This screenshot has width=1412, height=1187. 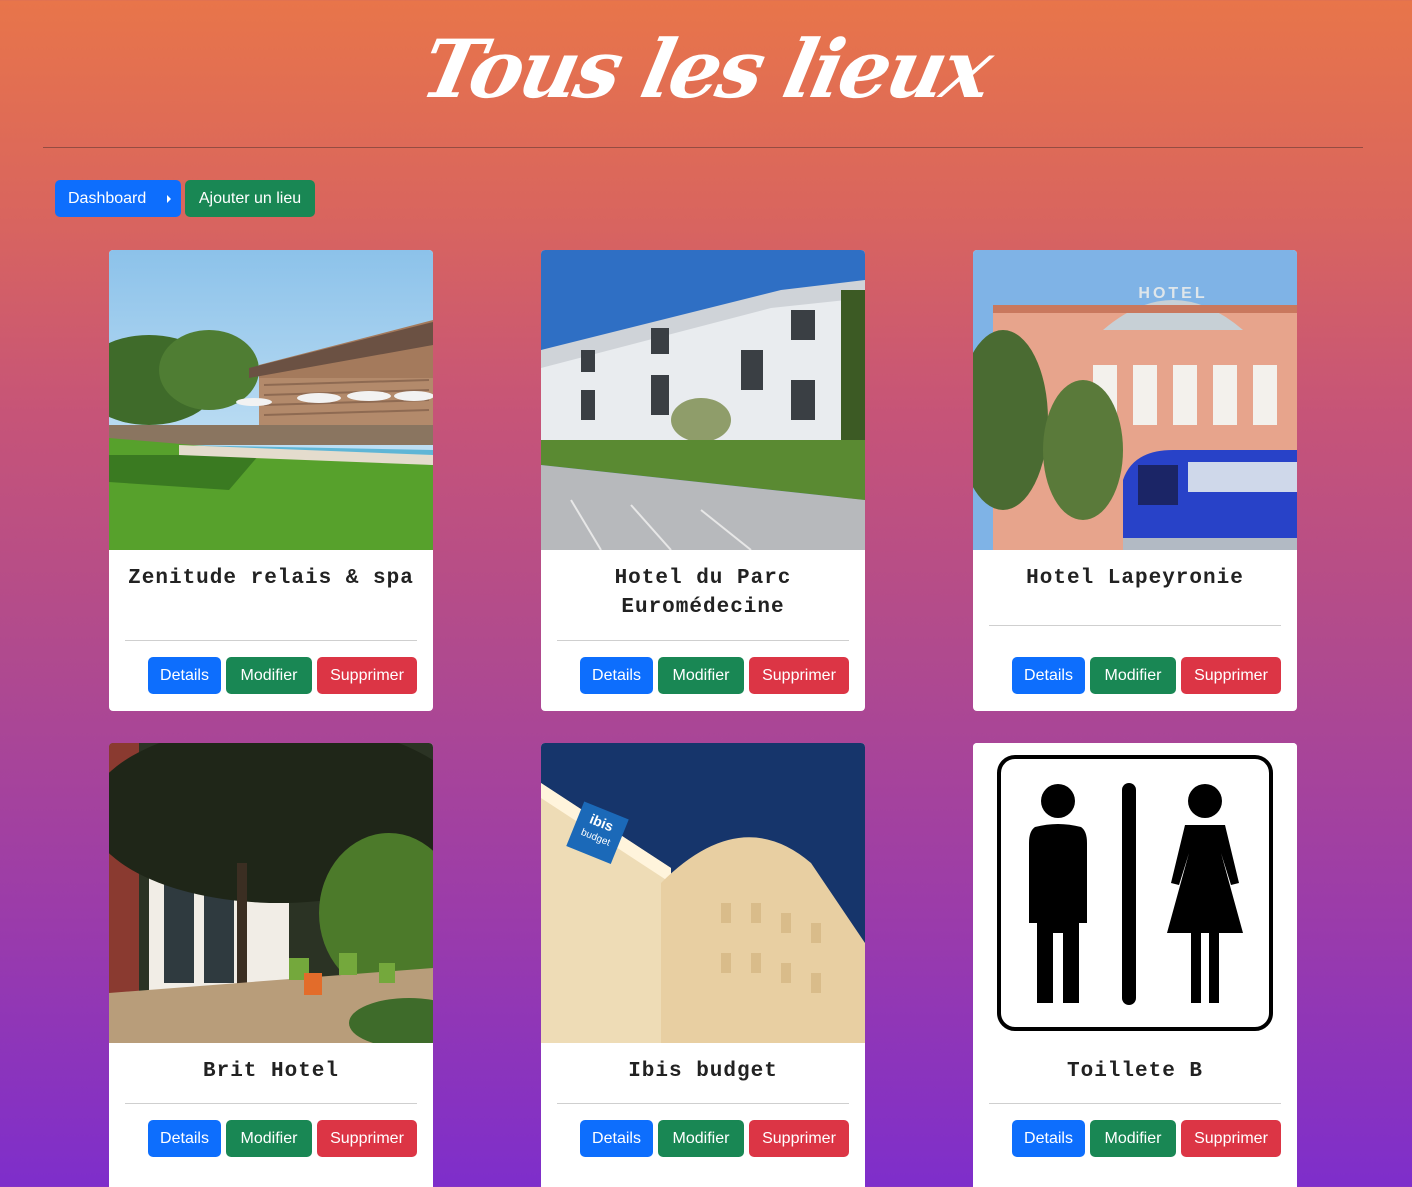 I want to click on card-title: Brit Hotel, so click(x=271, y=1071).